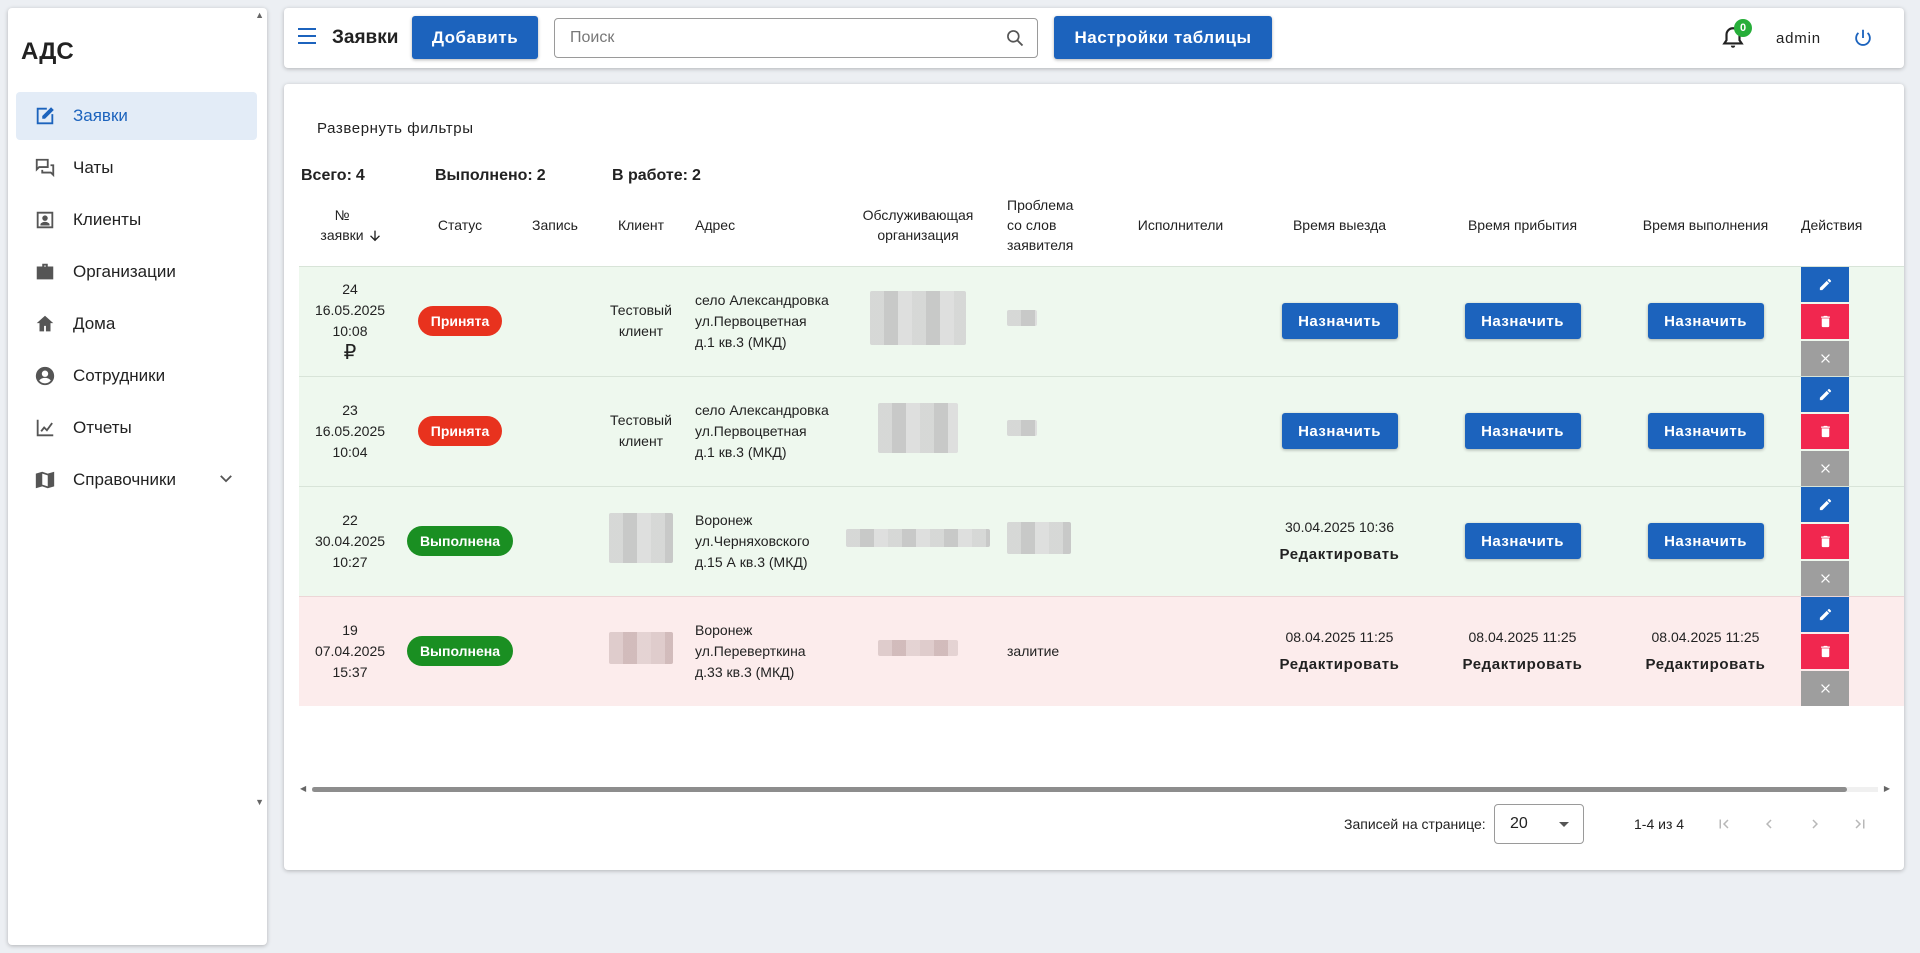 This screenshot has width=1920, height=953. Describe the element at coordinates (762, 225) in the screenshot. I see `col-address: Адрес` at that location.